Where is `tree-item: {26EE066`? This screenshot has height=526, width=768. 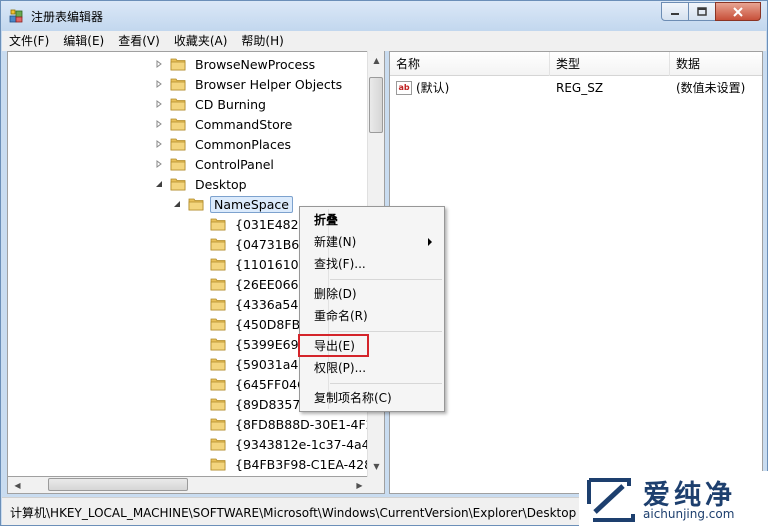 tree-item: {26EE066 is located at coordinates (248, 284).